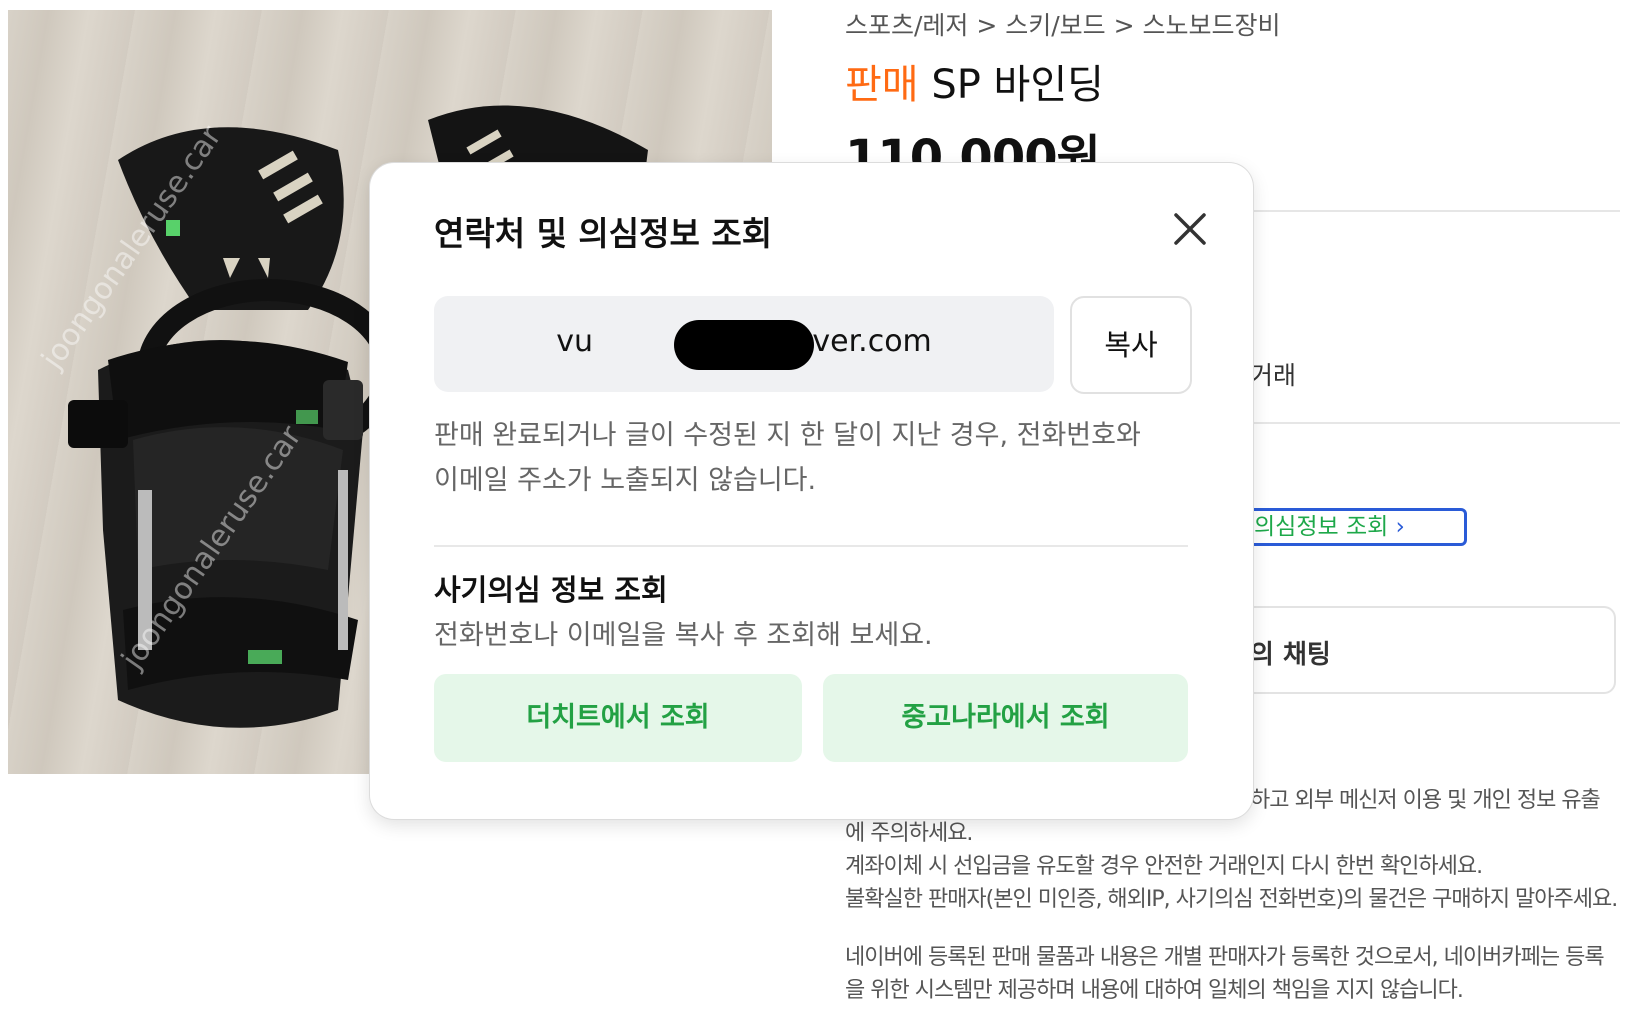 Image resolution: width=1628 pixels, height=1032 pixels. Describe the element at coordinates (683, 635) in the screenshot. I see `section-description: 전화번호나 이메일을 복사 후 조회해 보세요.` at that location.